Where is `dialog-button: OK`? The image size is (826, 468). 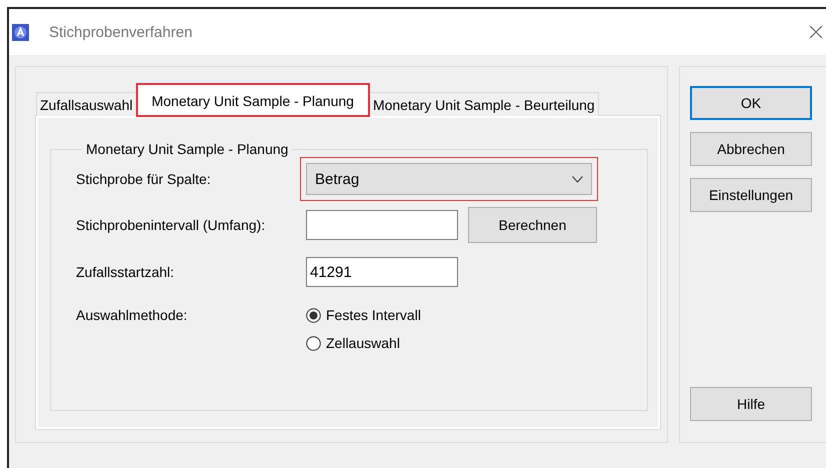 dialog-button: OK is located at coordinates (751, 103).